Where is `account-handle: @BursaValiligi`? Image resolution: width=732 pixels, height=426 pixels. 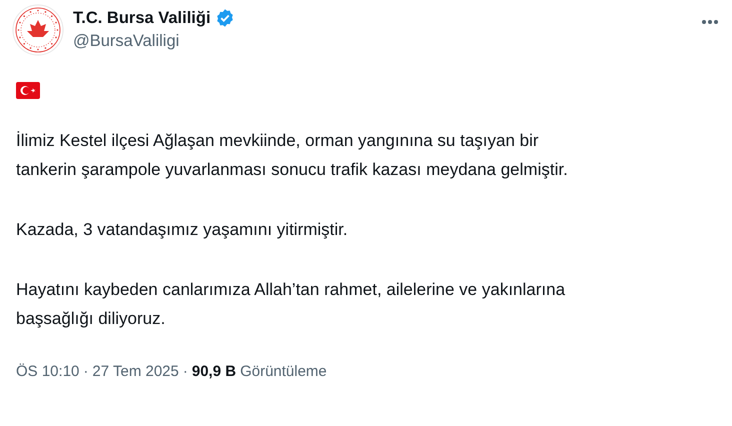 account-handle: @BursaValiligi is located at coordinates (154, 41).